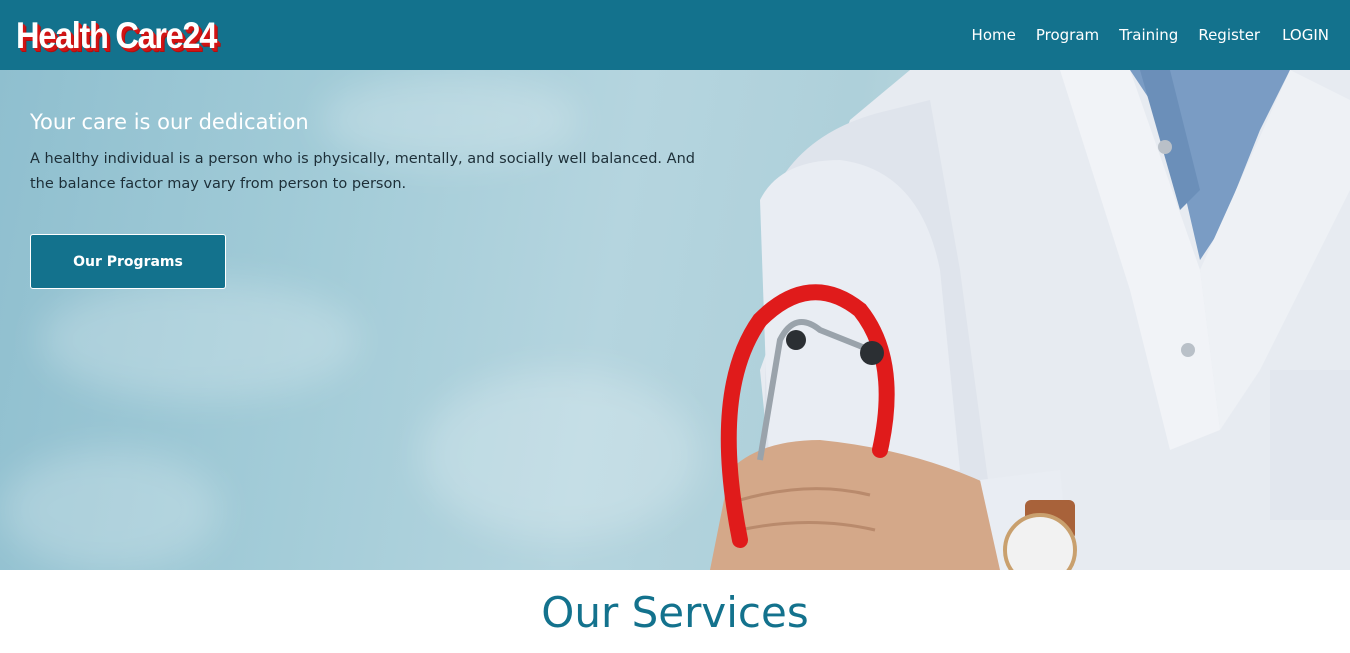 This screenshot has height=653, width=1350. What do you see at coordinates (169, 122) in the screenshot?
I see `hero-title: Your care is our dedication` at bounding box center [169, 122].